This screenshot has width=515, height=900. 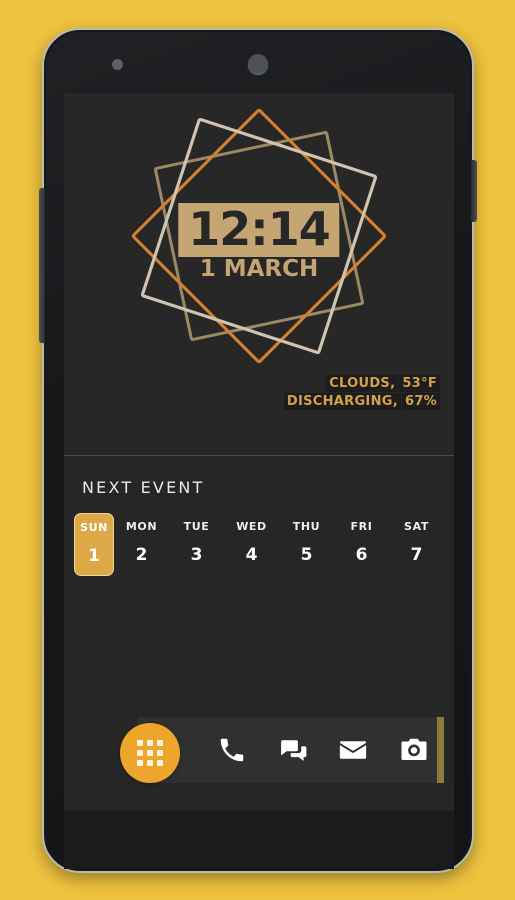 I want to click on dock-item-camera, so click(x=413, y=750).